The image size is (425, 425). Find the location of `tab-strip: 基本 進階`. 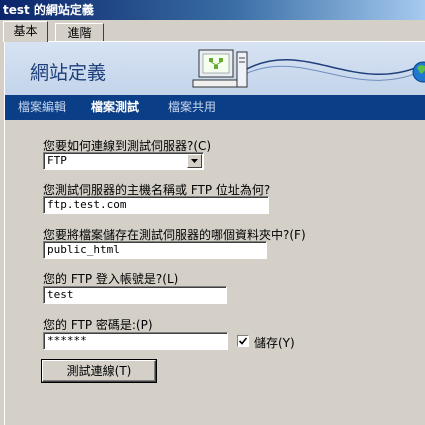

tab-strip: 基本 進階 is located at coordinates (212, 31).